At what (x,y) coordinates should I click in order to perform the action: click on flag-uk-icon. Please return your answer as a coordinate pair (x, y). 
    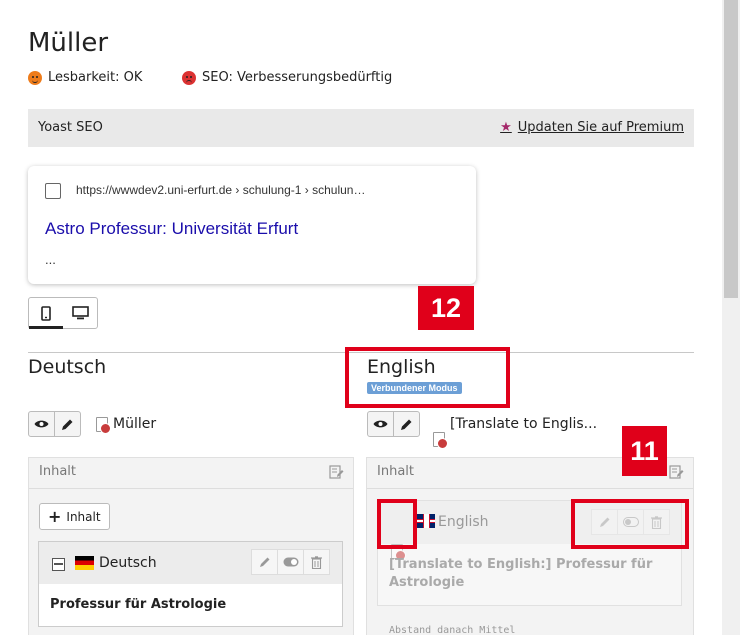
    Looking at the image, I should click on (425, 521).